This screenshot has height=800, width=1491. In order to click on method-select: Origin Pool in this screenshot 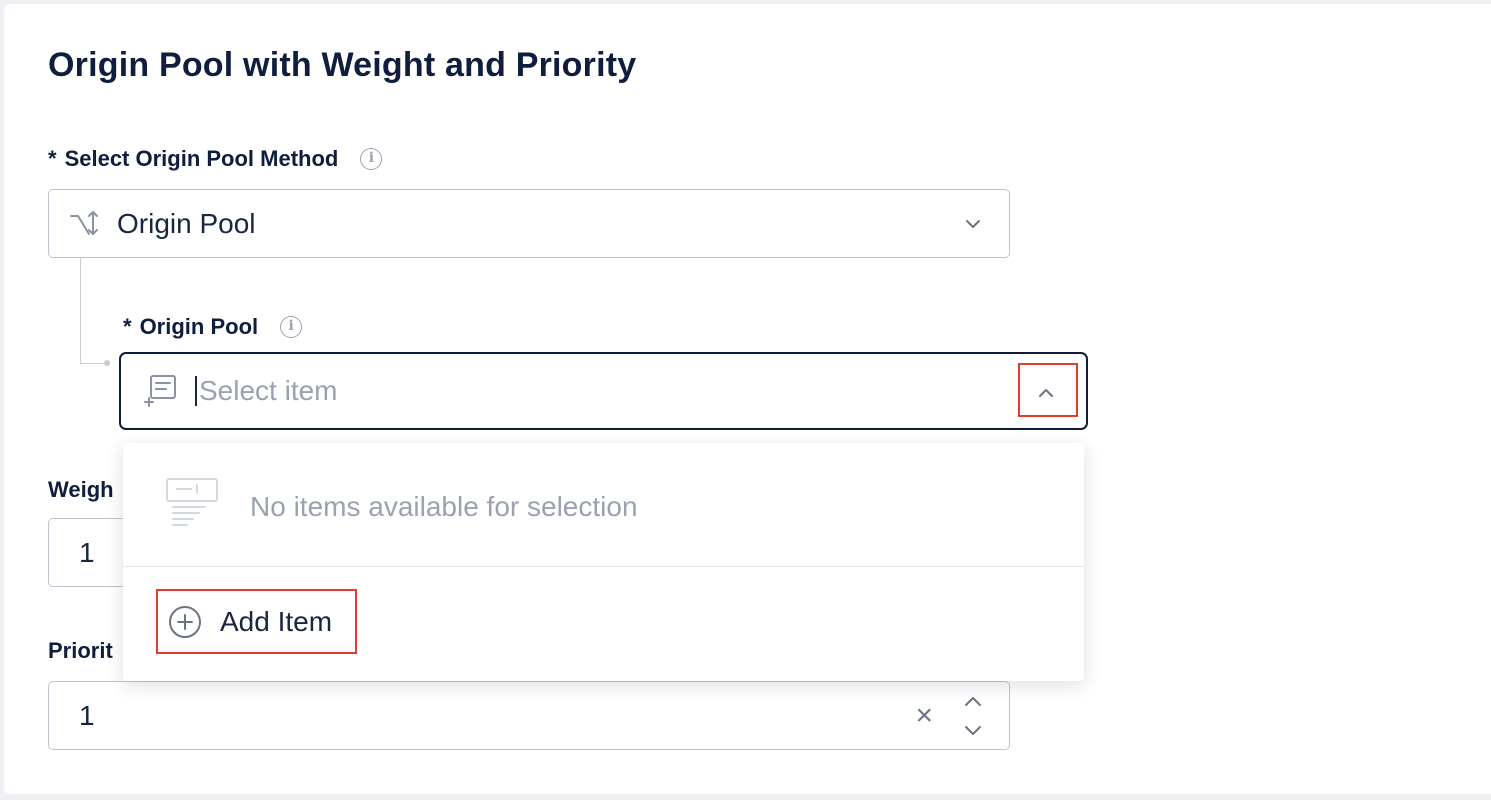, I will do `click(529, 223)`.